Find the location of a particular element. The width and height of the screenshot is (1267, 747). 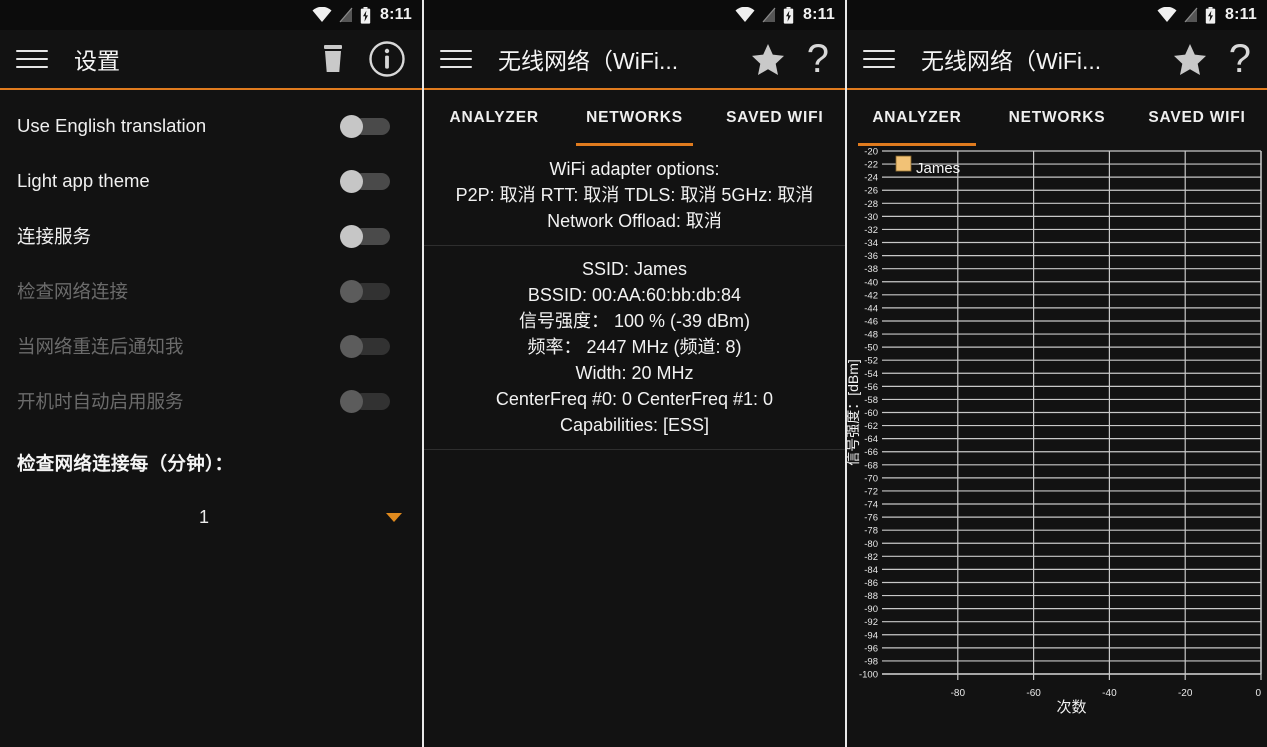

x-axis-tick-label: -80 is located at coordinates (958, 693).